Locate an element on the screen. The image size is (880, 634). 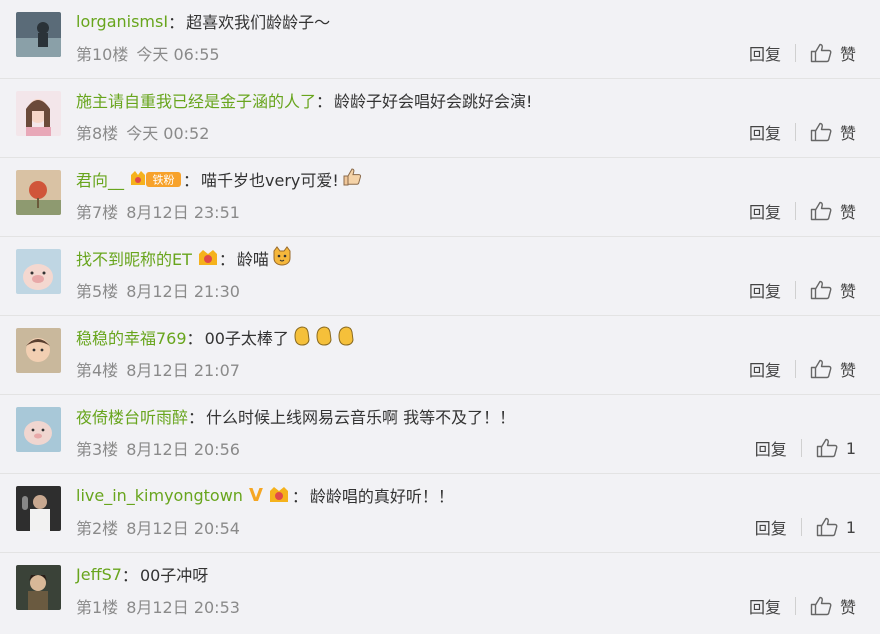
comment-meta: 第1楼 8月12日 20:53 is located at coordinates (158, 606).